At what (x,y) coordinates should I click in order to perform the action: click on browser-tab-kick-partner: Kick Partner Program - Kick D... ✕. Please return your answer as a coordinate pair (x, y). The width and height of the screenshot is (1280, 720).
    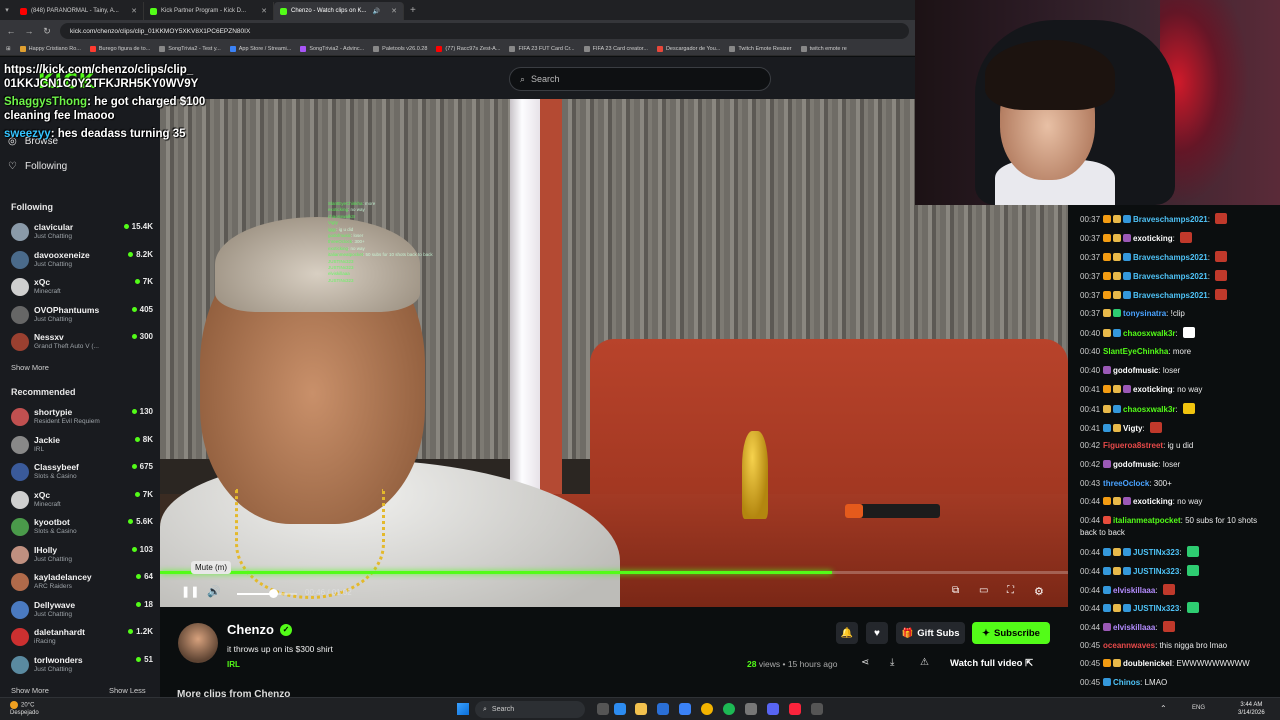
    Looking at the image, I should click on (209, 11).